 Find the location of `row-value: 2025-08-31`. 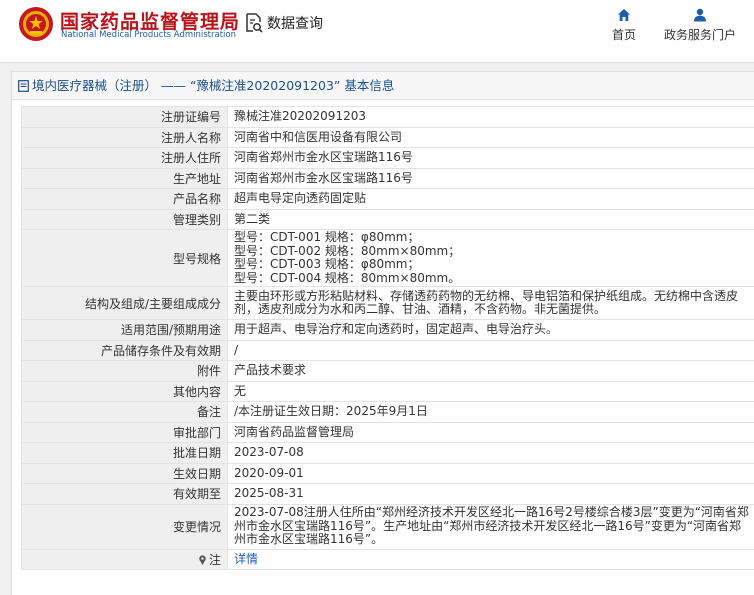

row-value: 2025-08-31 is located at coordinates (490, 494).